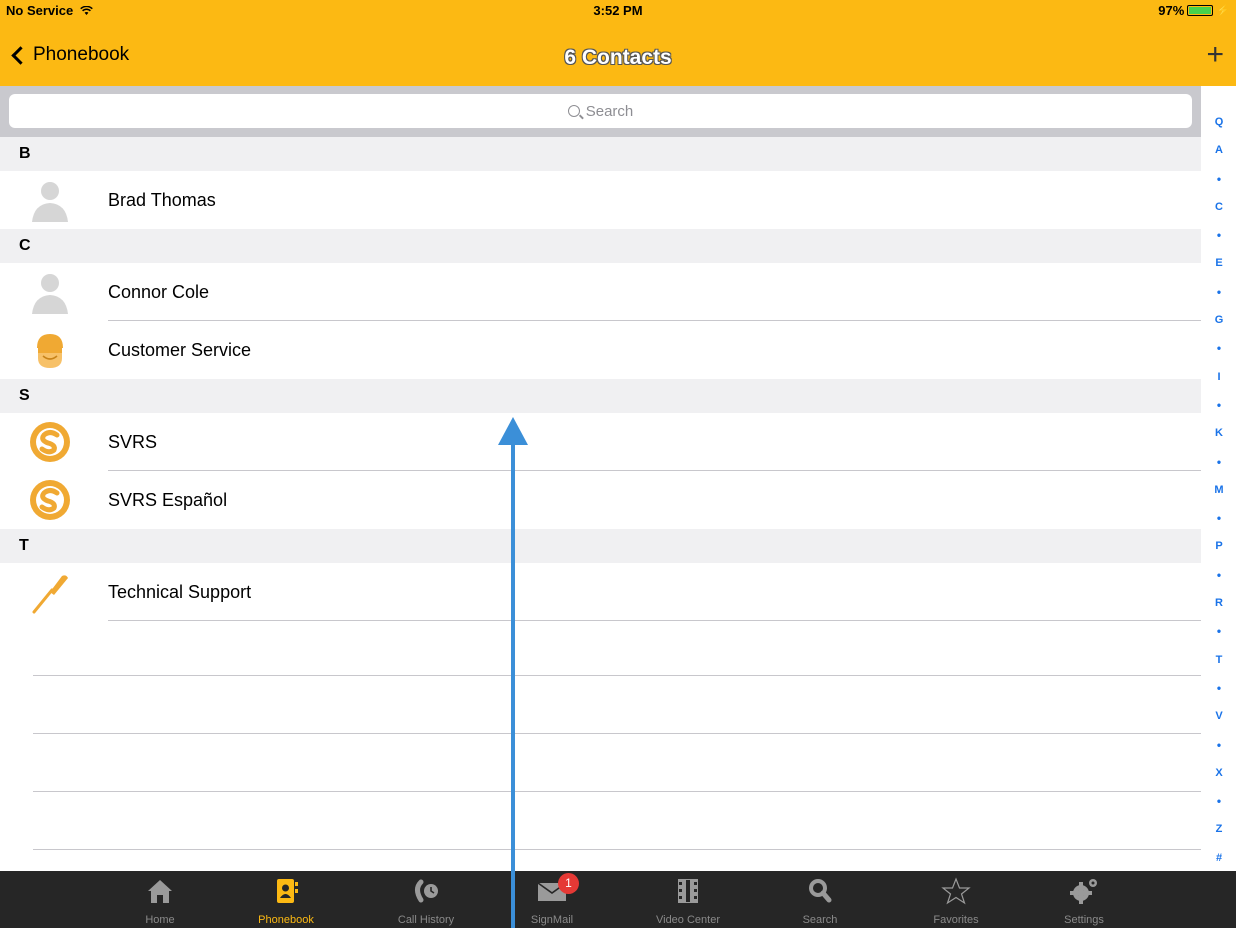 Image resolution: width=1236 pixels, height=928 pixels. I want to click on contact-name: SVRS Español, so click(168, 500).